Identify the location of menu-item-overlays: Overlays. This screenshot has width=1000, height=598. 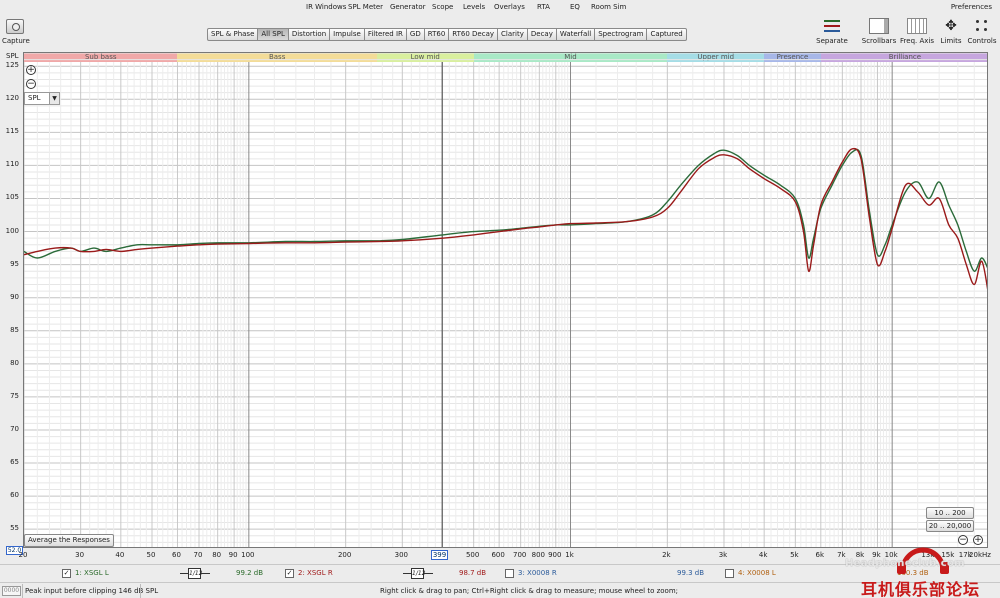
(509, 7).